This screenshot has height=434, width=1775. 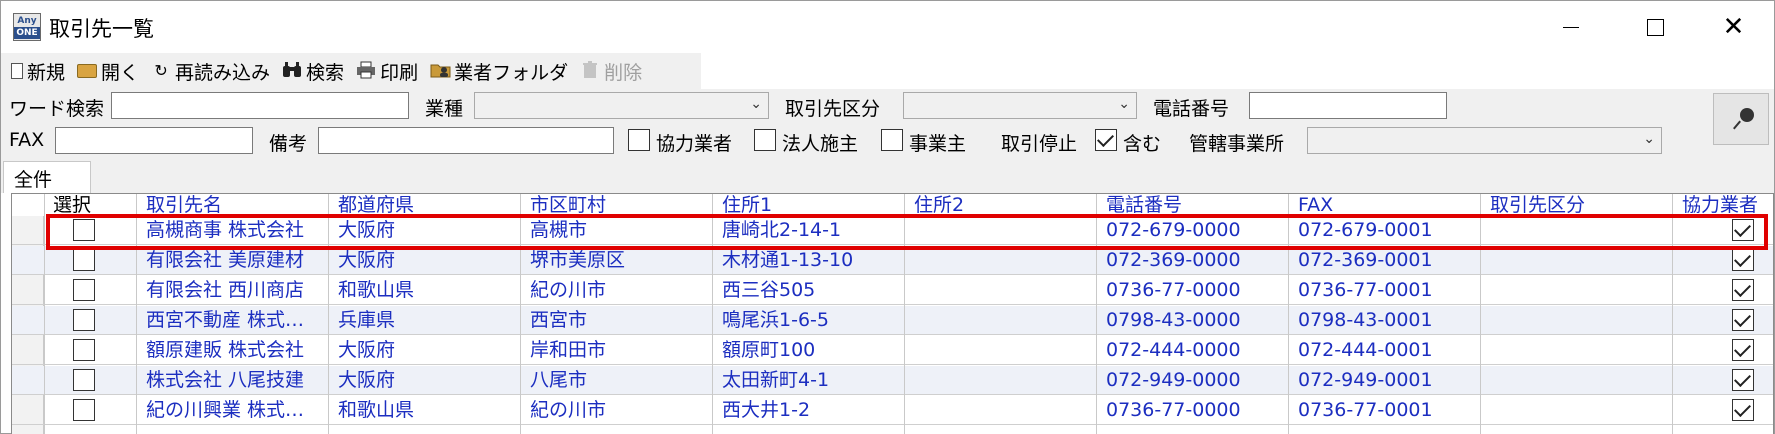 I want to click on phone-input, so click(x=1348, y=105).